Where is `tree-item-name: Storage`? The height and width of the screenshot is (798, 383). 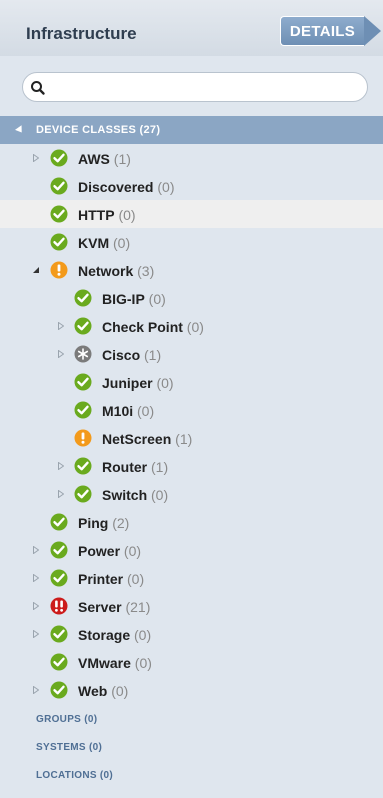
tree-item-name: Storage is located at coordinates (104, 635).